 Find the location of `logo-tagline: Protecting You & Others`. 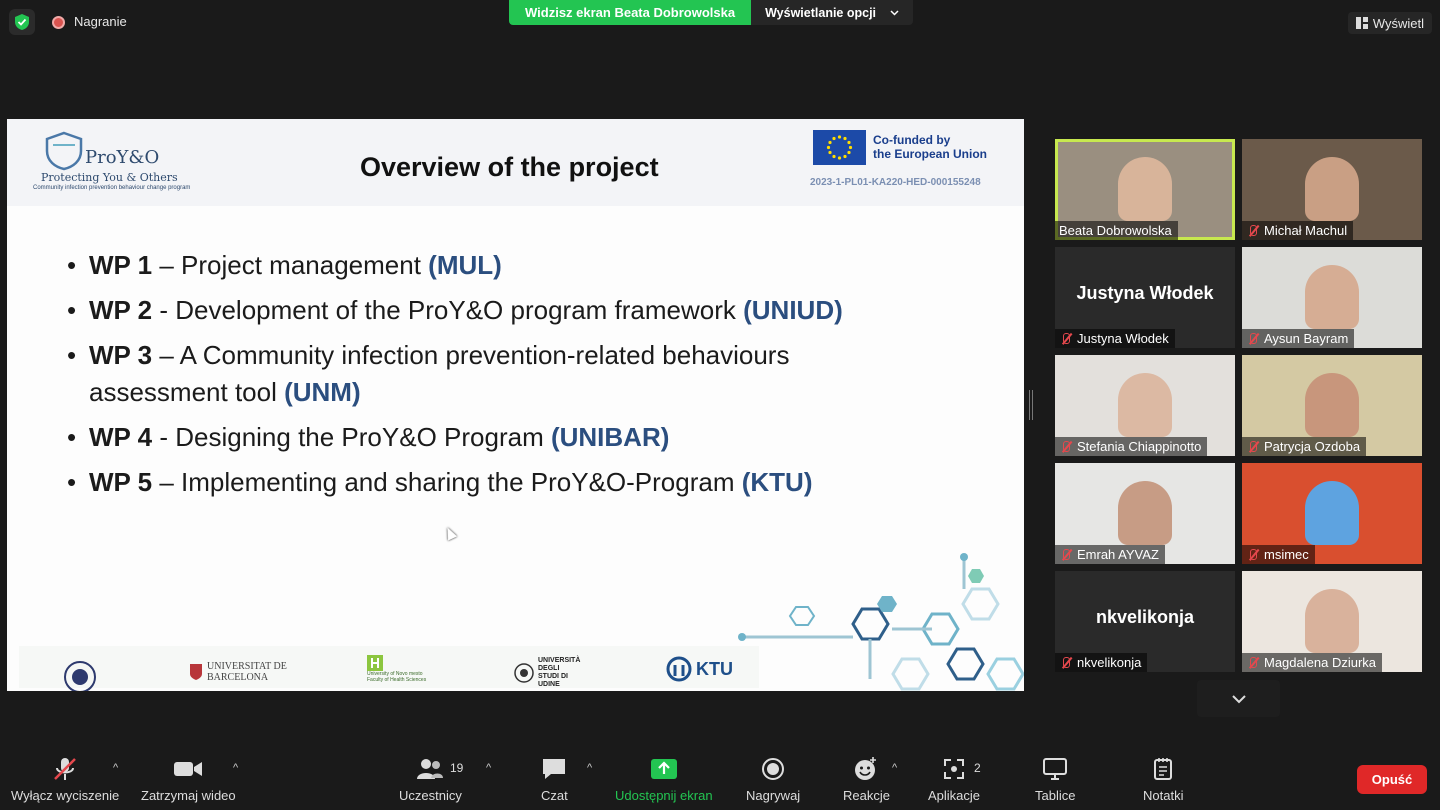

logo-tagline: Protecting You & Others is located at coordinates (109, 177).